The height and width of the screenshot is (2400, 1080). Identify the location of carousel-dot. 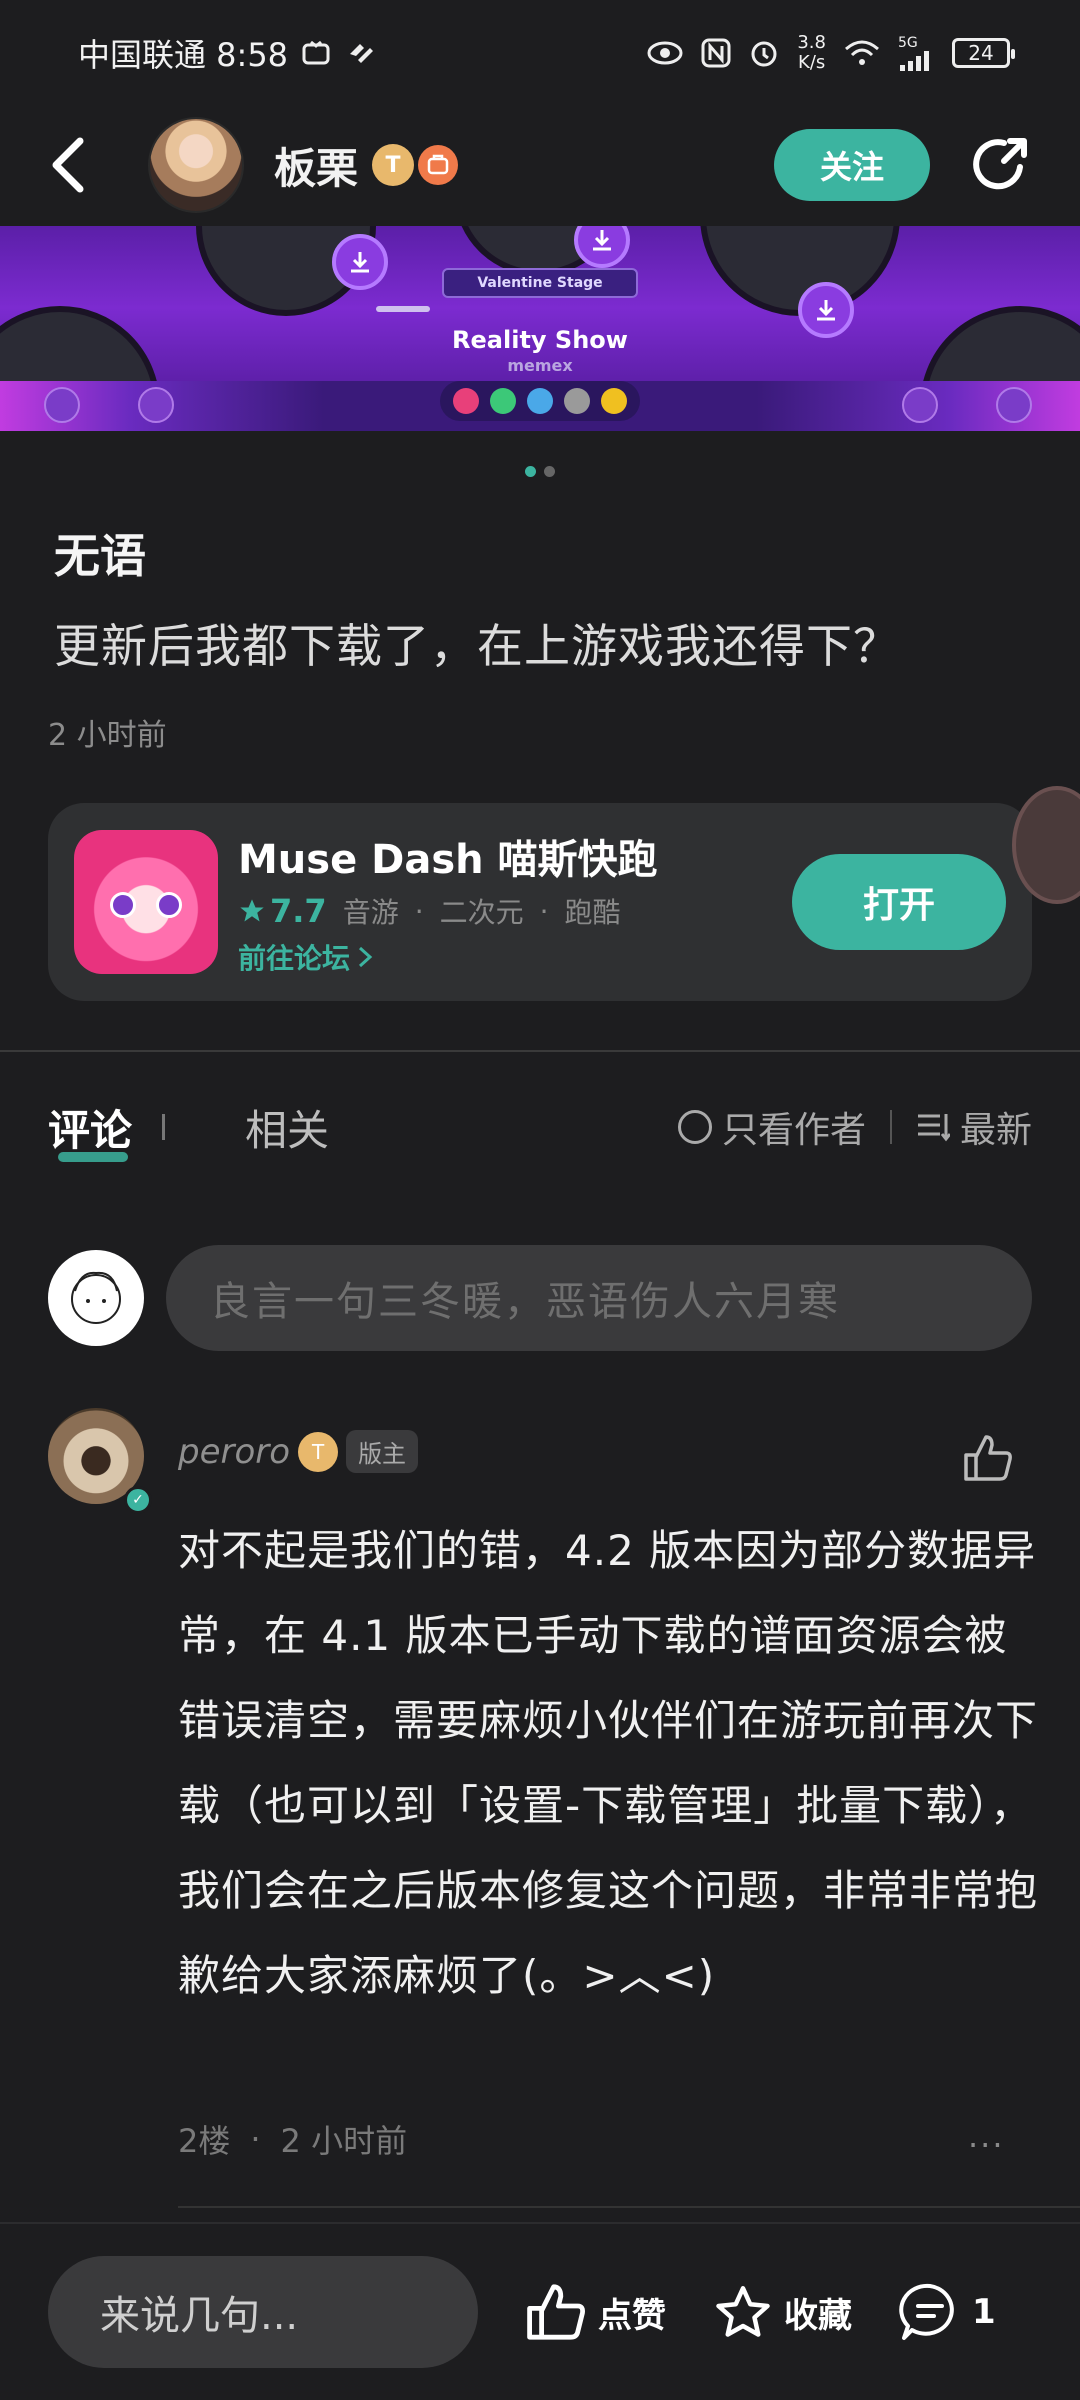
(549, 471).